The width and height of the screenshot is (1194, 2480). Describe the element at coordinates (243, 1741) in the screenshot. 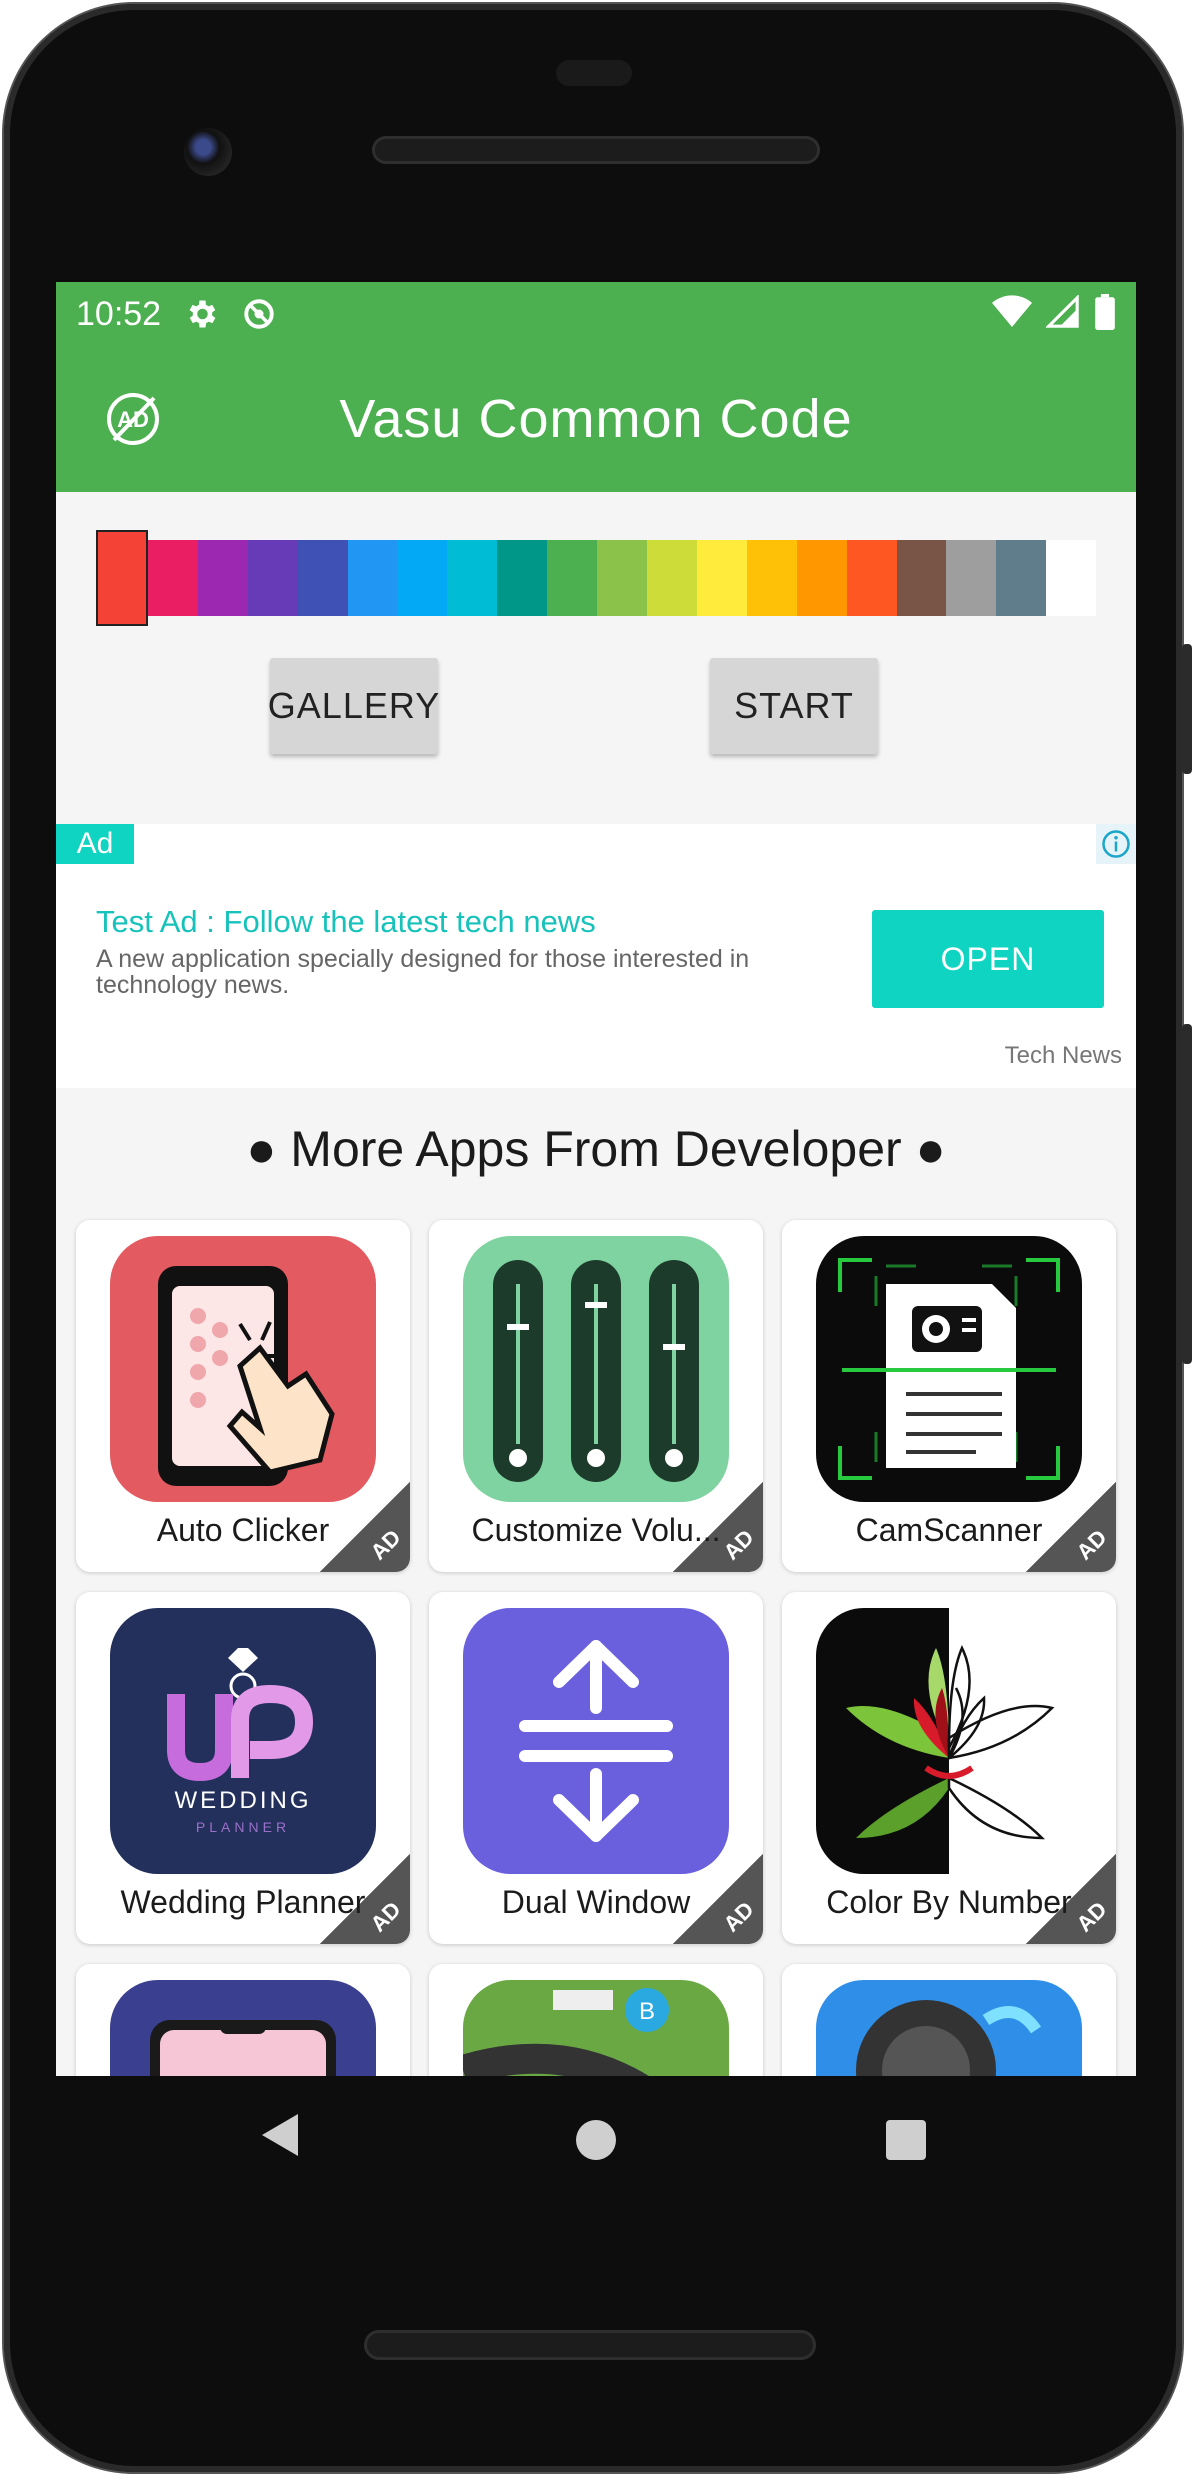

I see `wedding-planner-icon: WEDDING PLANNER` at that location.